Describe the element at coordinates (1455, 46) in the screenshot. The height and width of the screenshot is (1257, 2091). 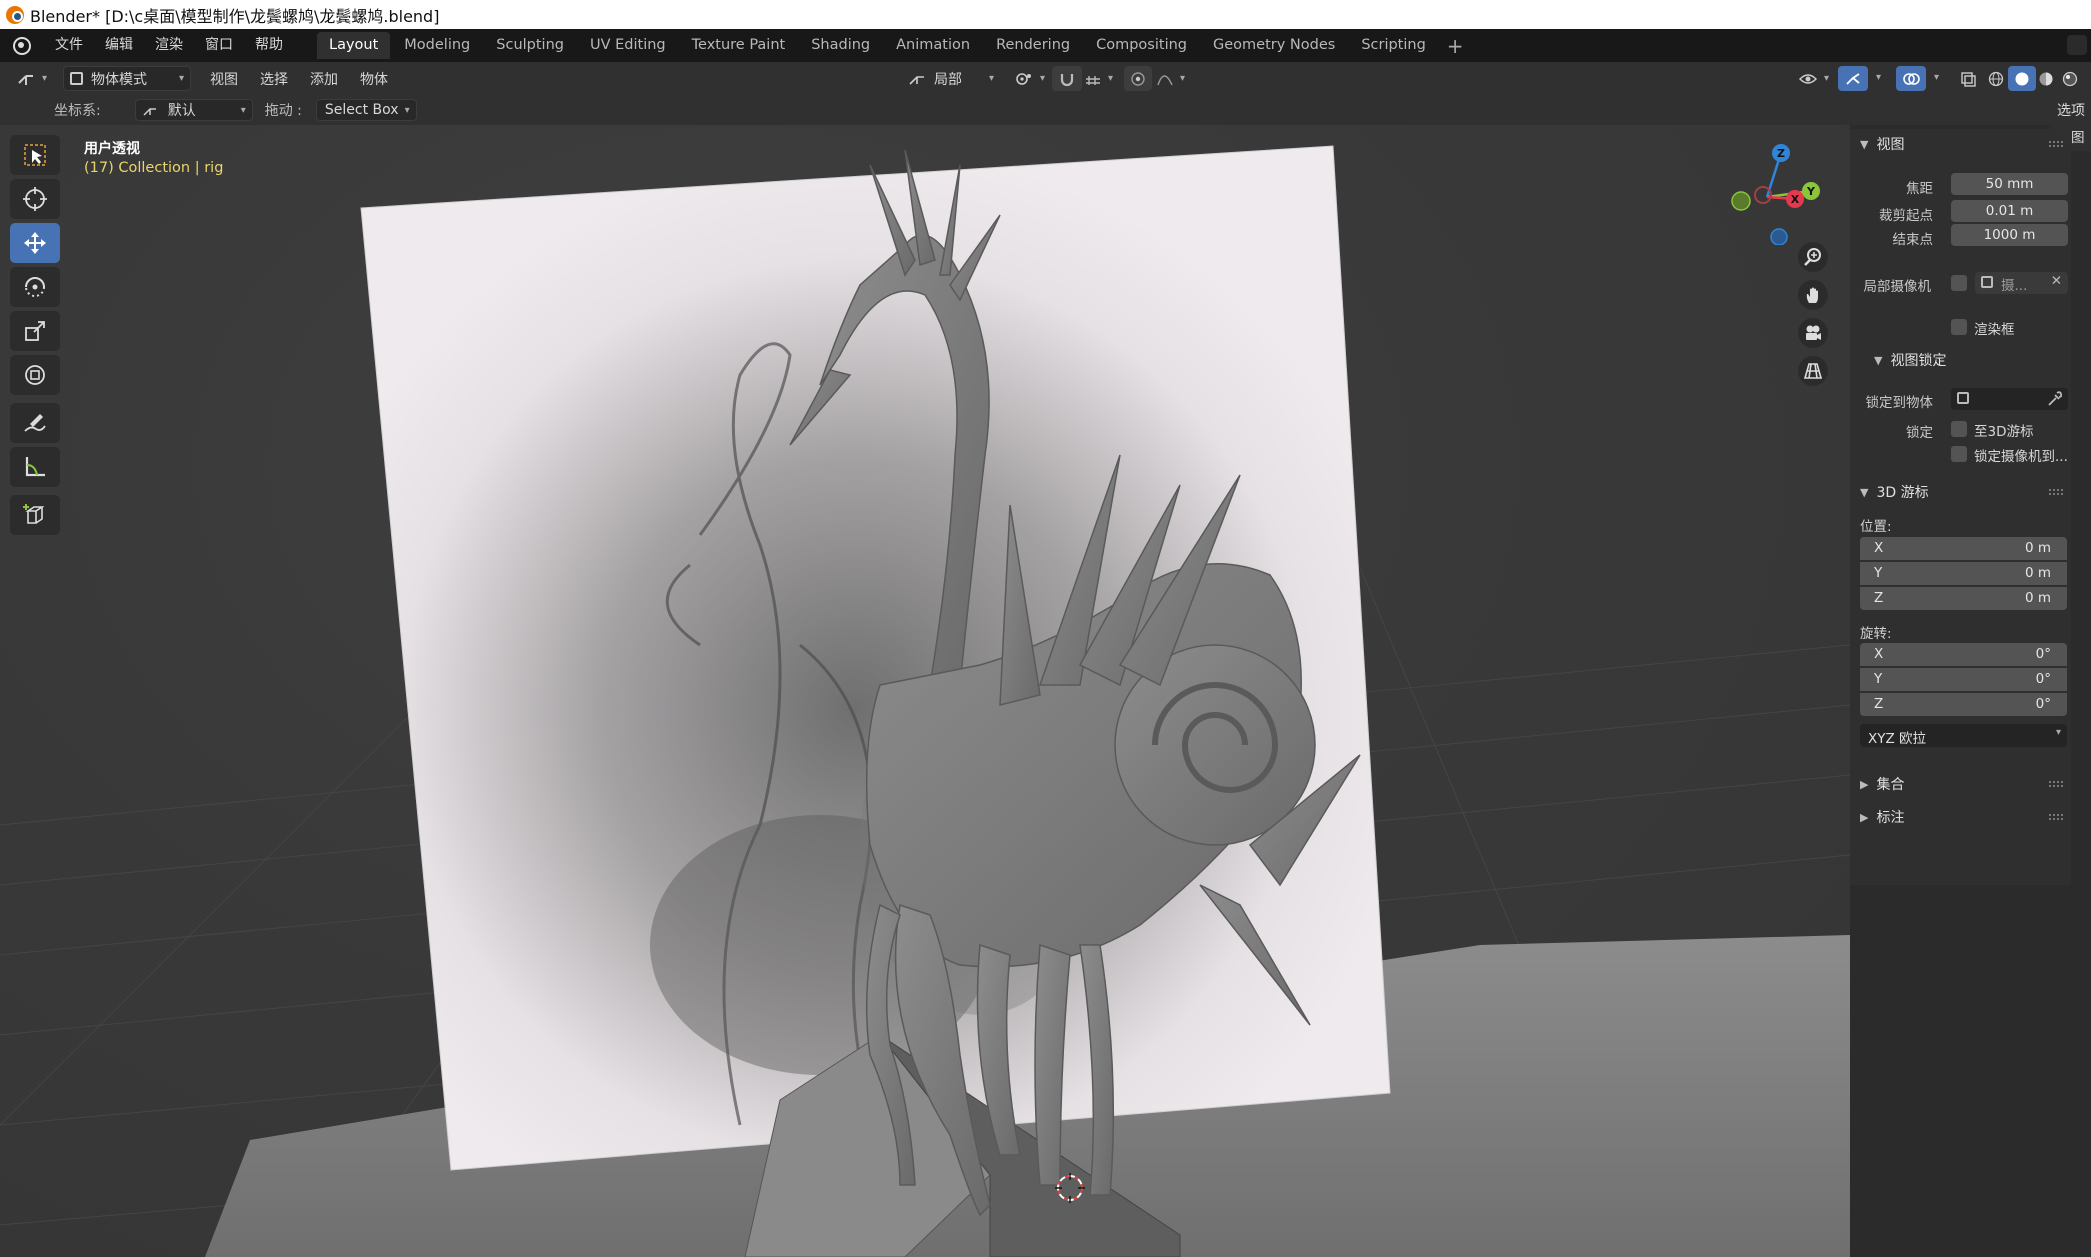
I see `add-workspace-button: +` at that location.